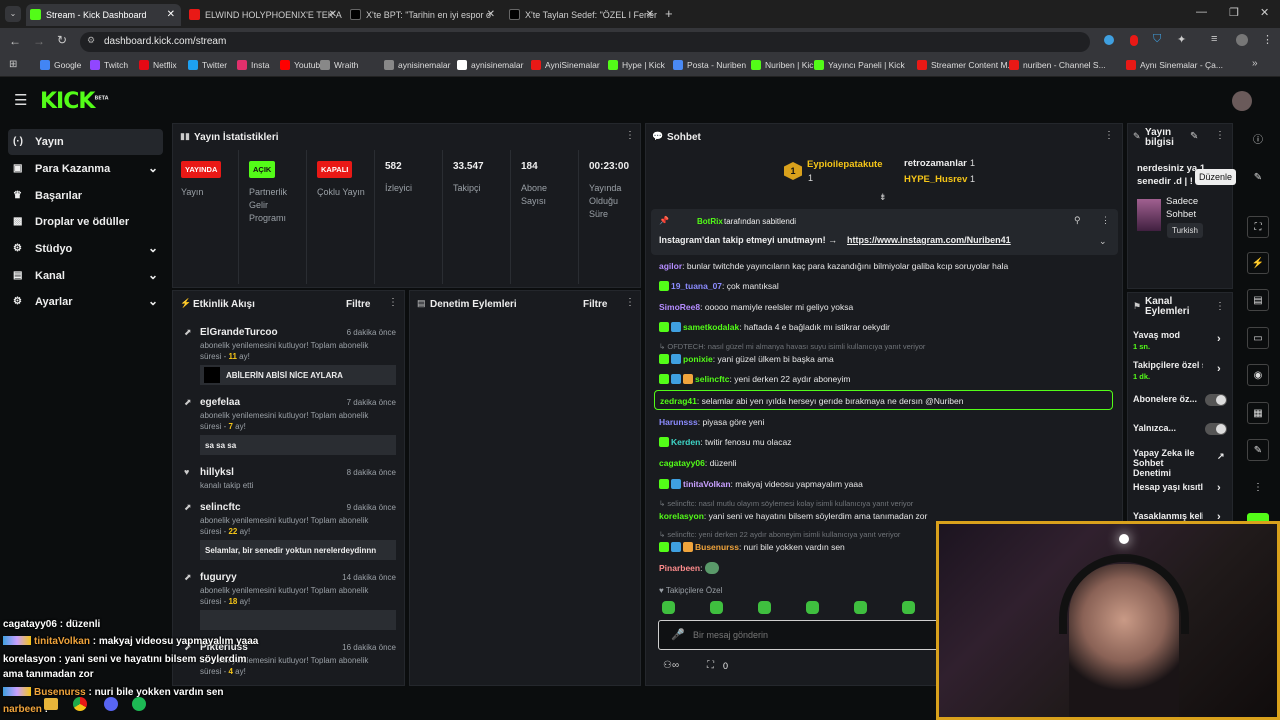 This screenshot has height=720, width=1280. I want to click on chat-username: 19_tuana_07, so click(696, 286).